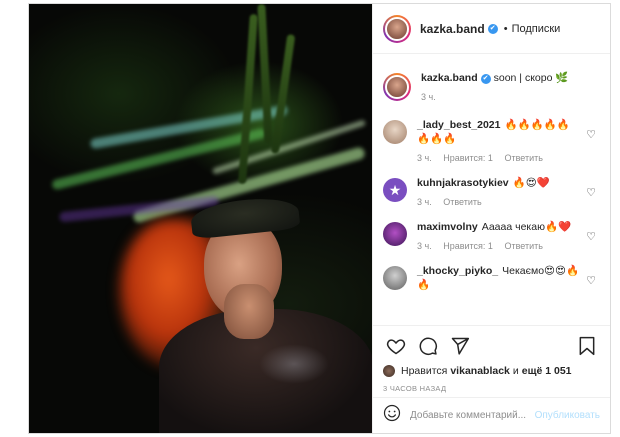 This screenshot has height=437, width=620. What do you see at coordinates (452, 29) in the screenshot?
I see `header-username: kazka.band` at bounding box center [452, 29].